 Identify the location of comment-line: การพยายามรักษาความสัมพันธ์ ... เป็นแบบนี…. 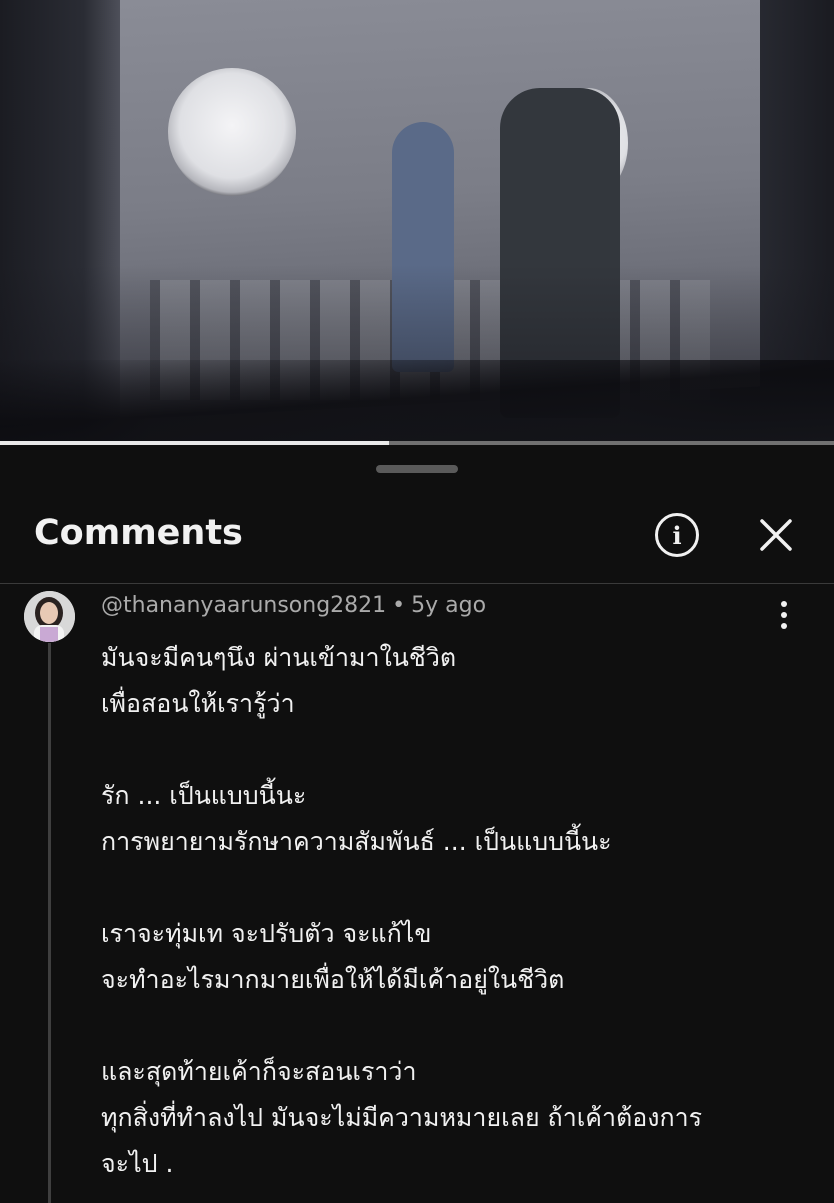
(356, 841).